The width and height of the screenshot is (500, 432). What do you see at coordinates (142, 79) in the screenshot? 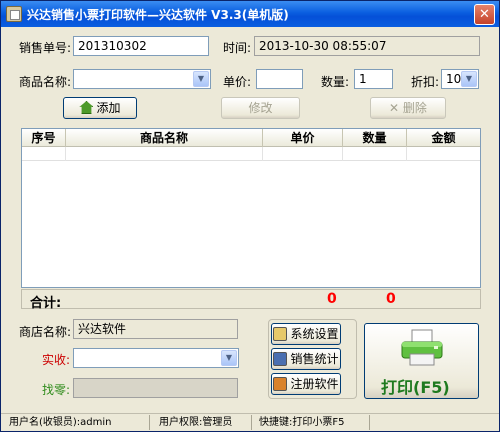
I see `product-combo: ▼` at bounding box center [142, 79].